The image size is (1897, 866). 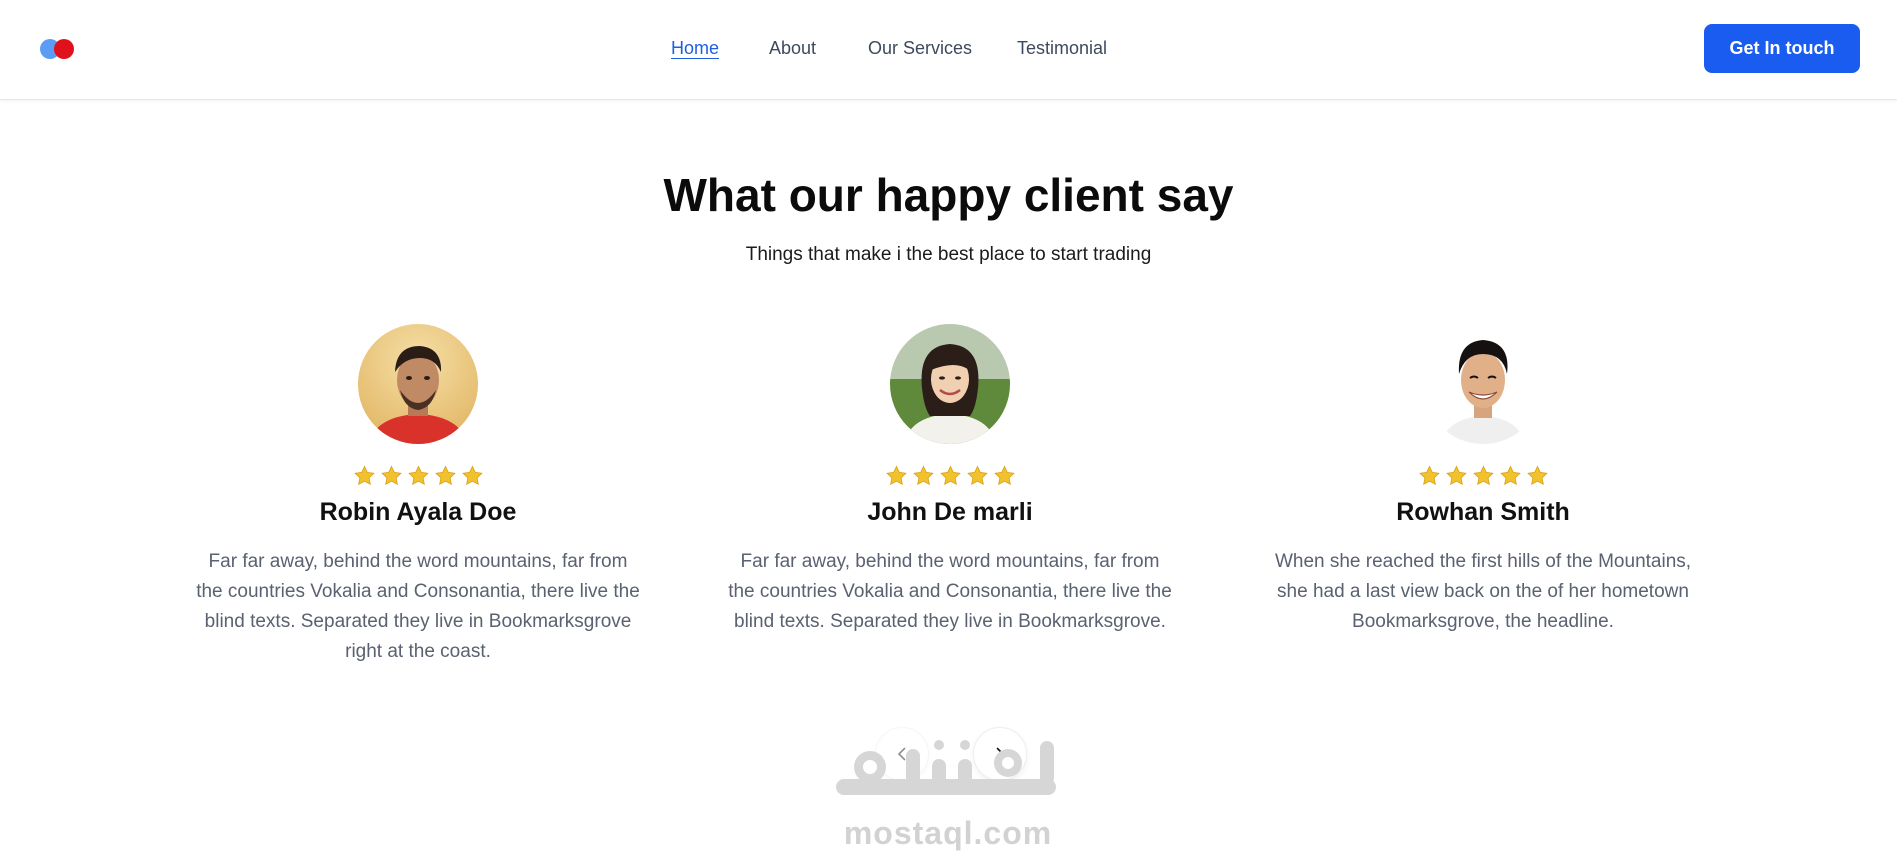 I want to click on watermark: mostaql.com, so click(x=948, y=793).